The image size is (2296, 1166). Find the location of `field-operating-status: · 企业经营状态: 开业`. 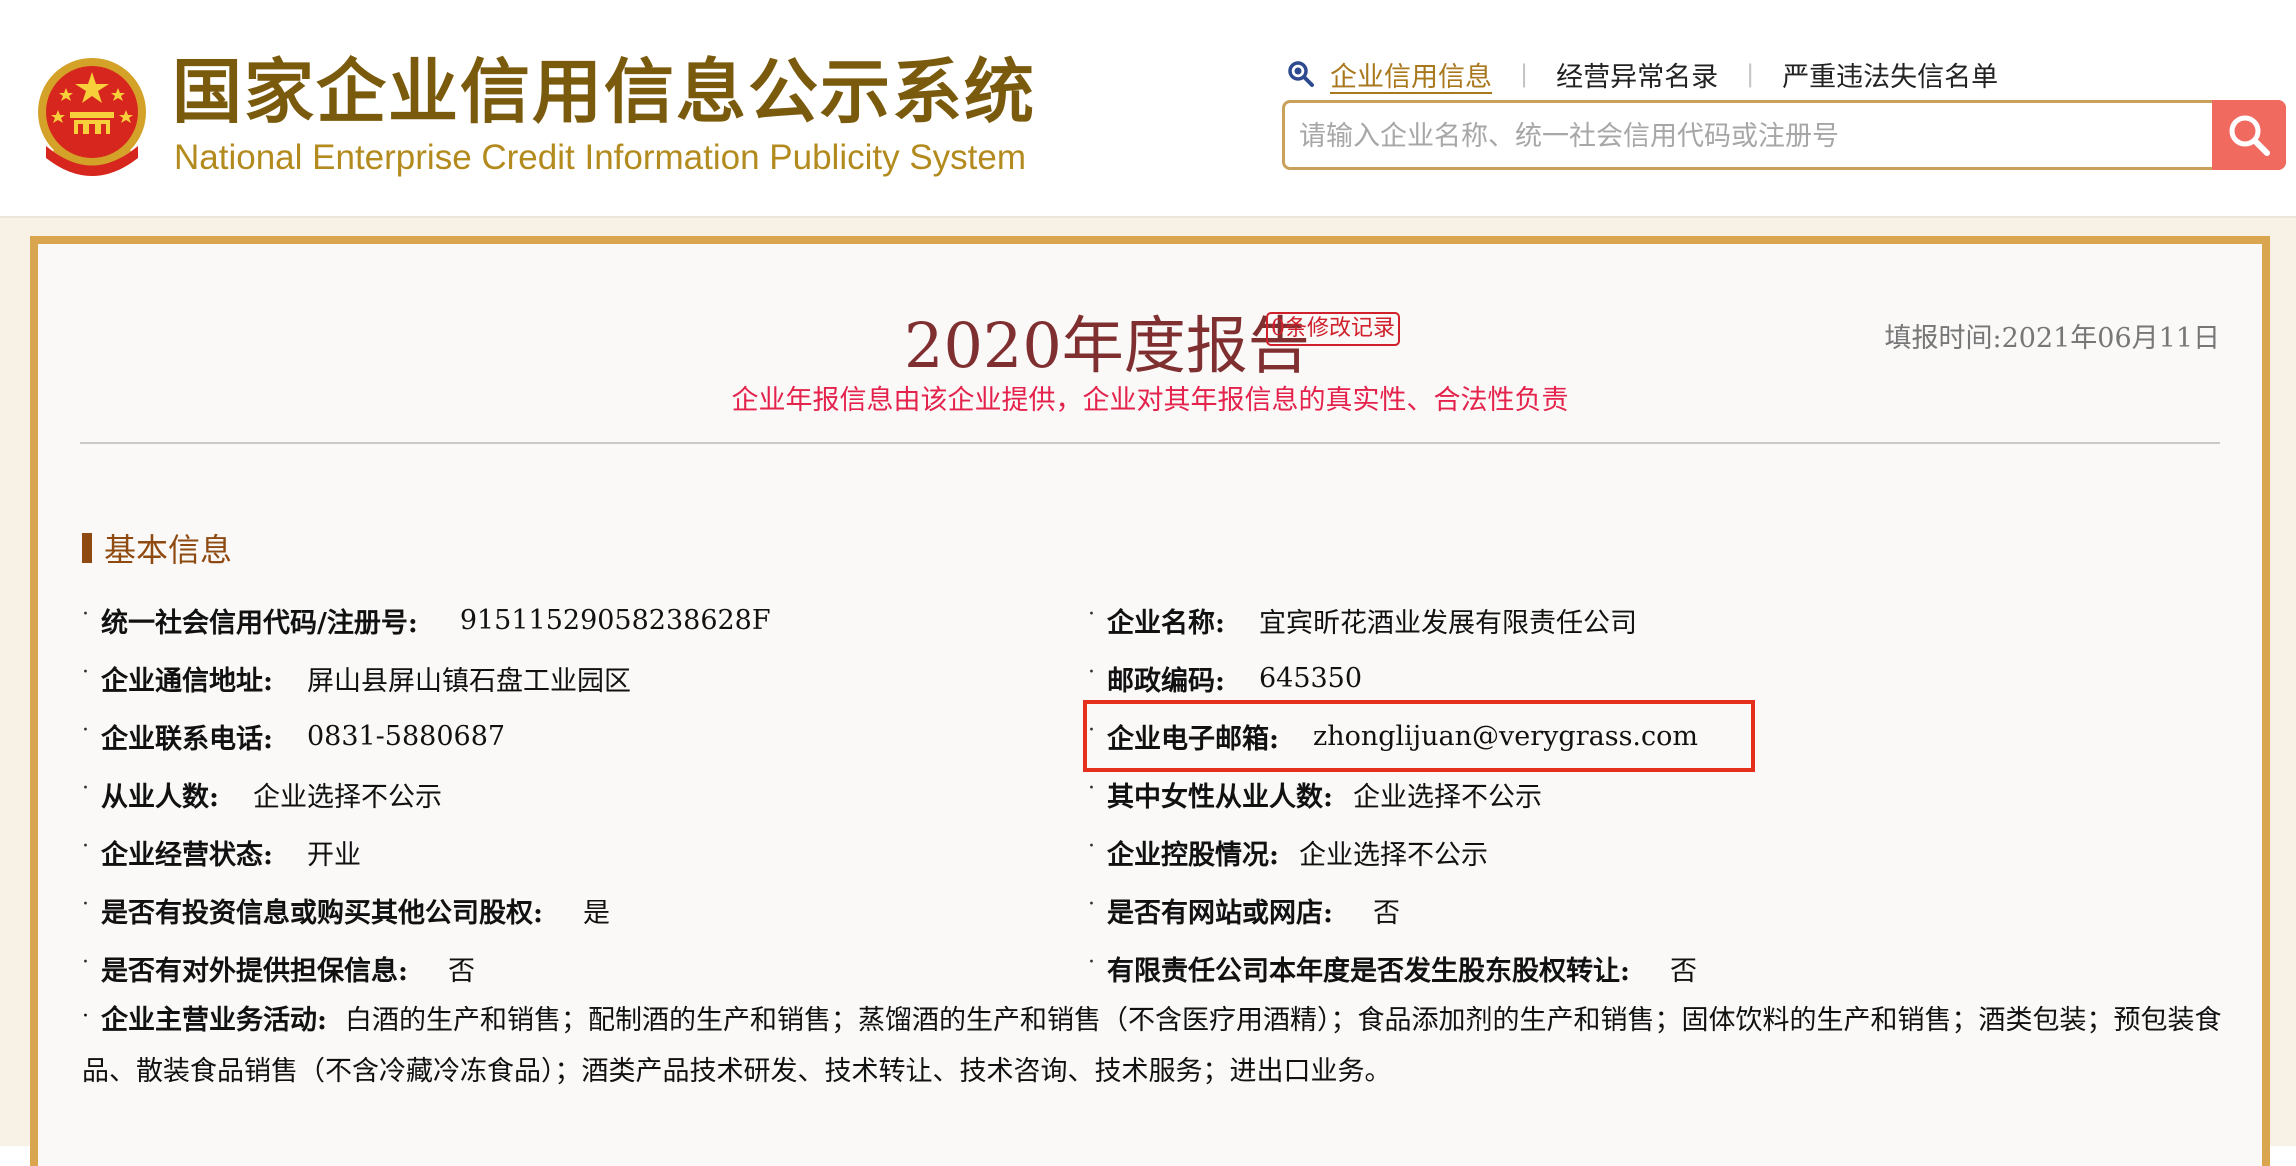

field-operating-status: · 企业经营状态: 开业 is located at coordinates (221, 852).